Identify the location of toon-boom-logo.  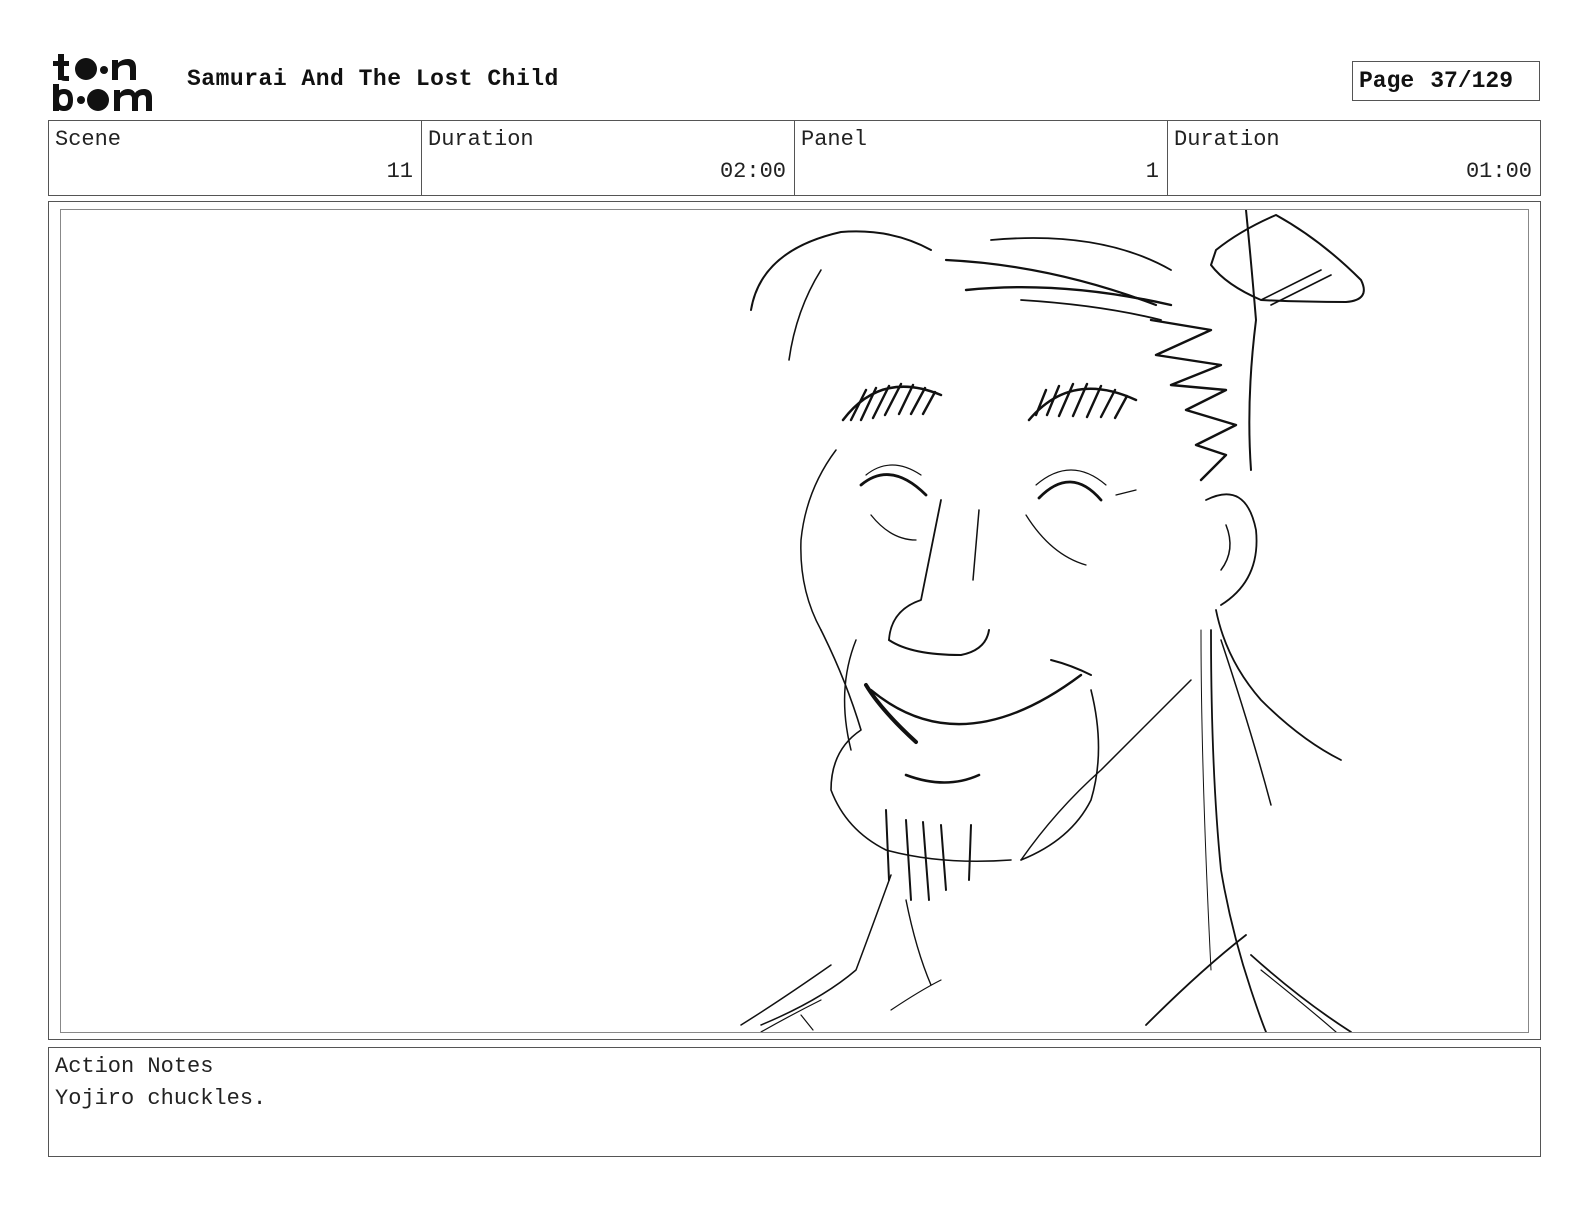
(108, 81).